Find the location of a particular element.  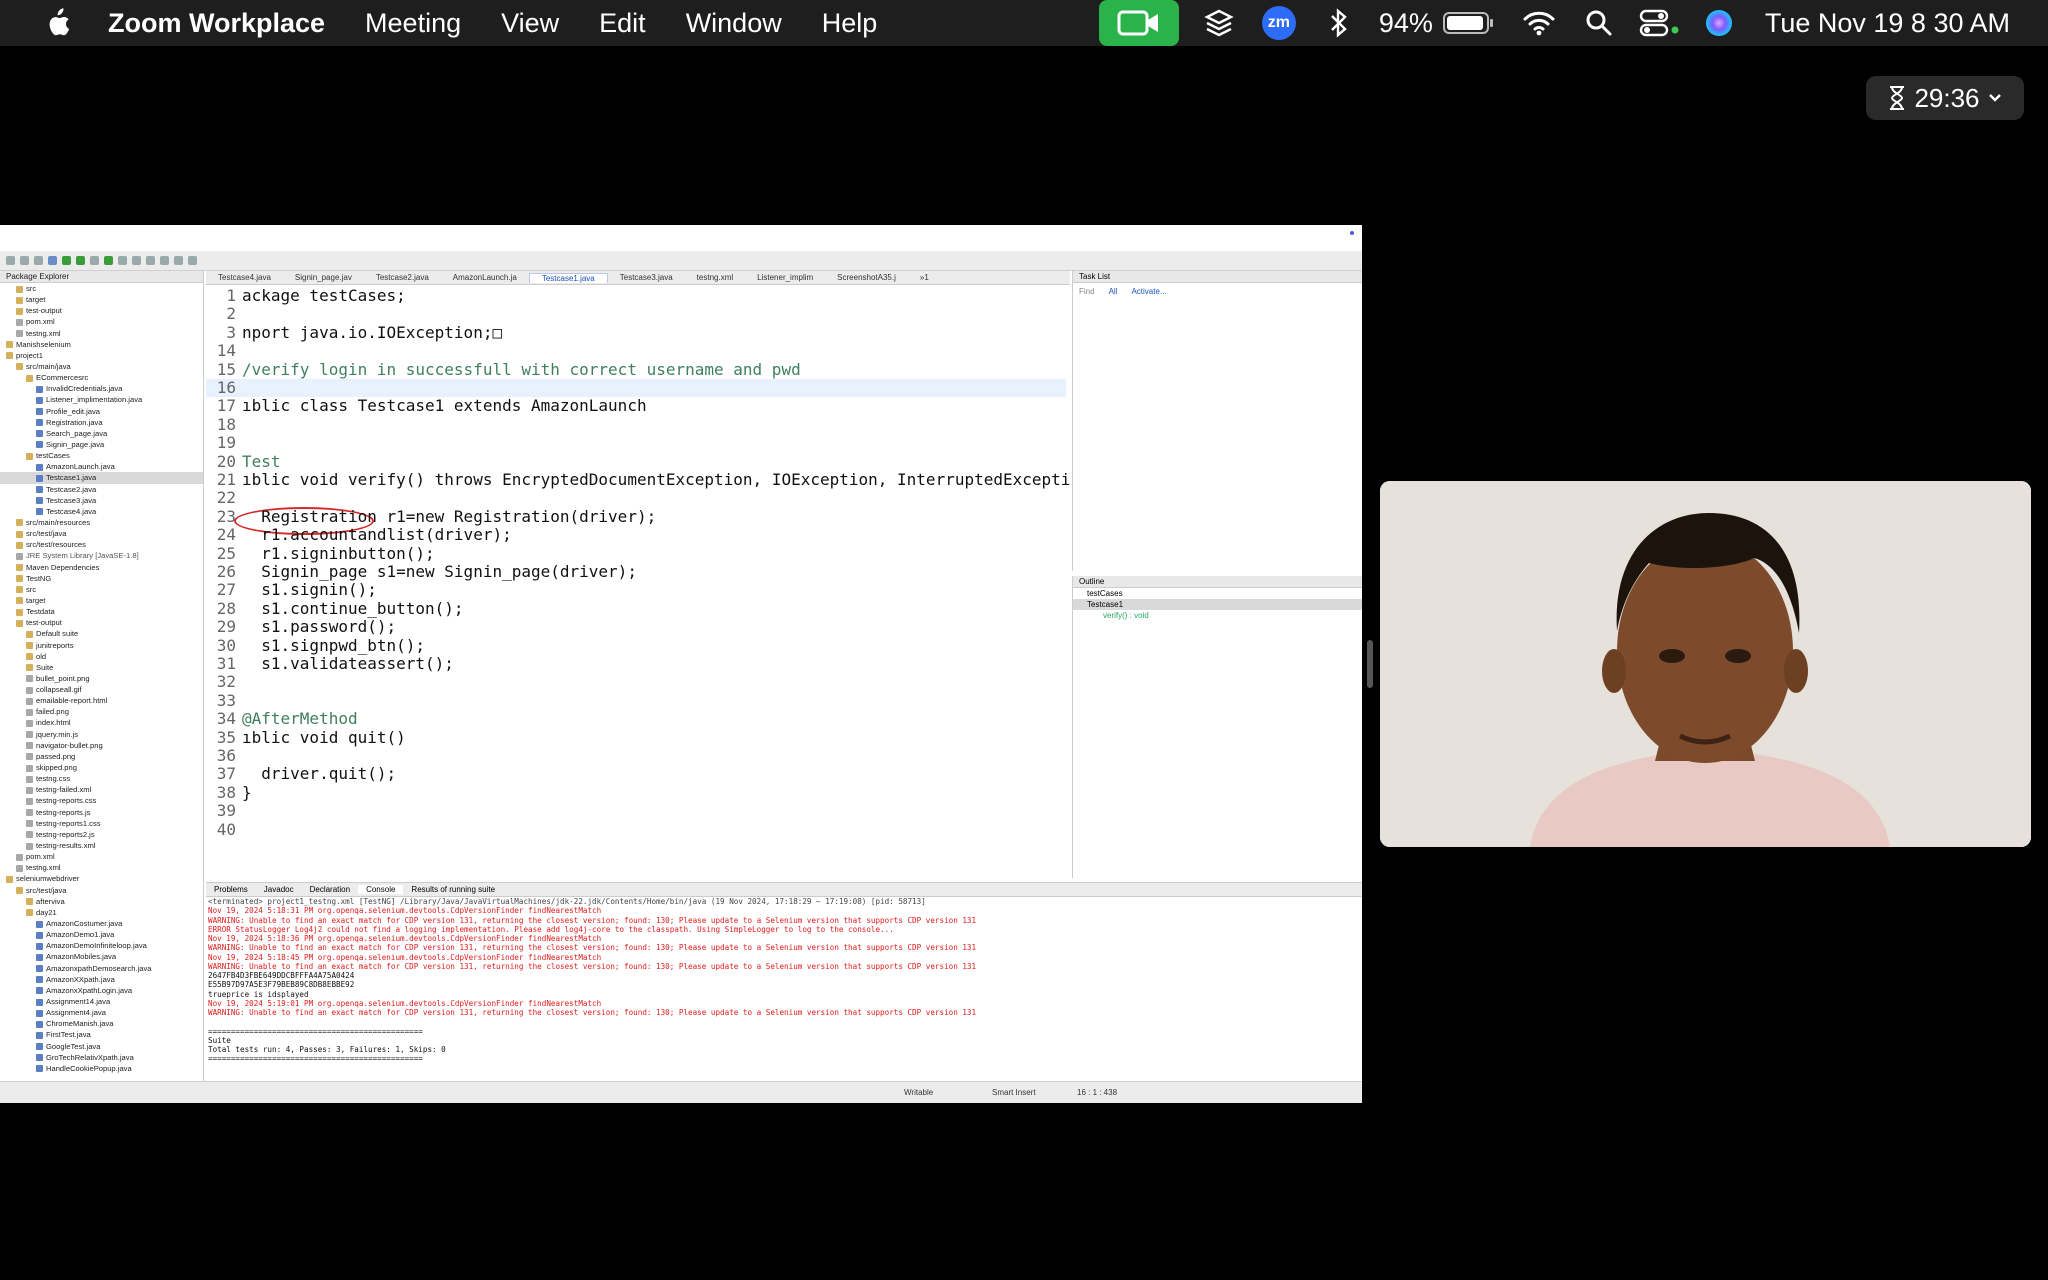

tree-item: testng-reports2.js is located at coordinates (101, 834).